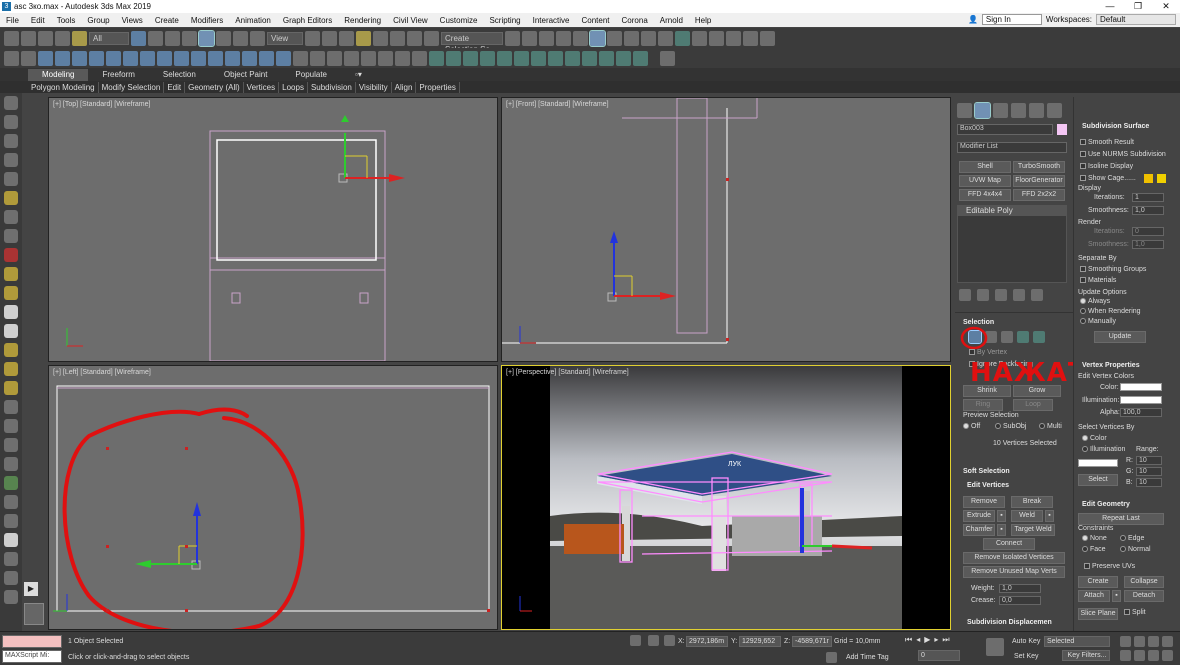 This screenshot has width=1180, height=665. I want to click on isolate-selection-icon, so click(635, 640).